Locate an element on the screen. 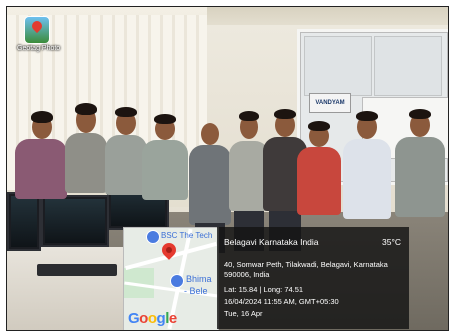 This screenshot has height=335, width=453. lat-long: Lat: 15.84 | Long: 74.51 is located at coordinates (264, 289).